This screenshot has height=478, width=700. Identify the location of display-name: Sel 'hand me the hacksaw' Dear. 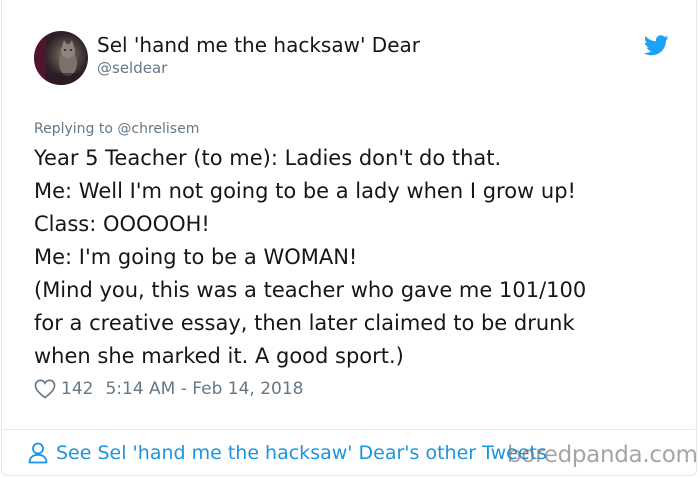
(258, 45).